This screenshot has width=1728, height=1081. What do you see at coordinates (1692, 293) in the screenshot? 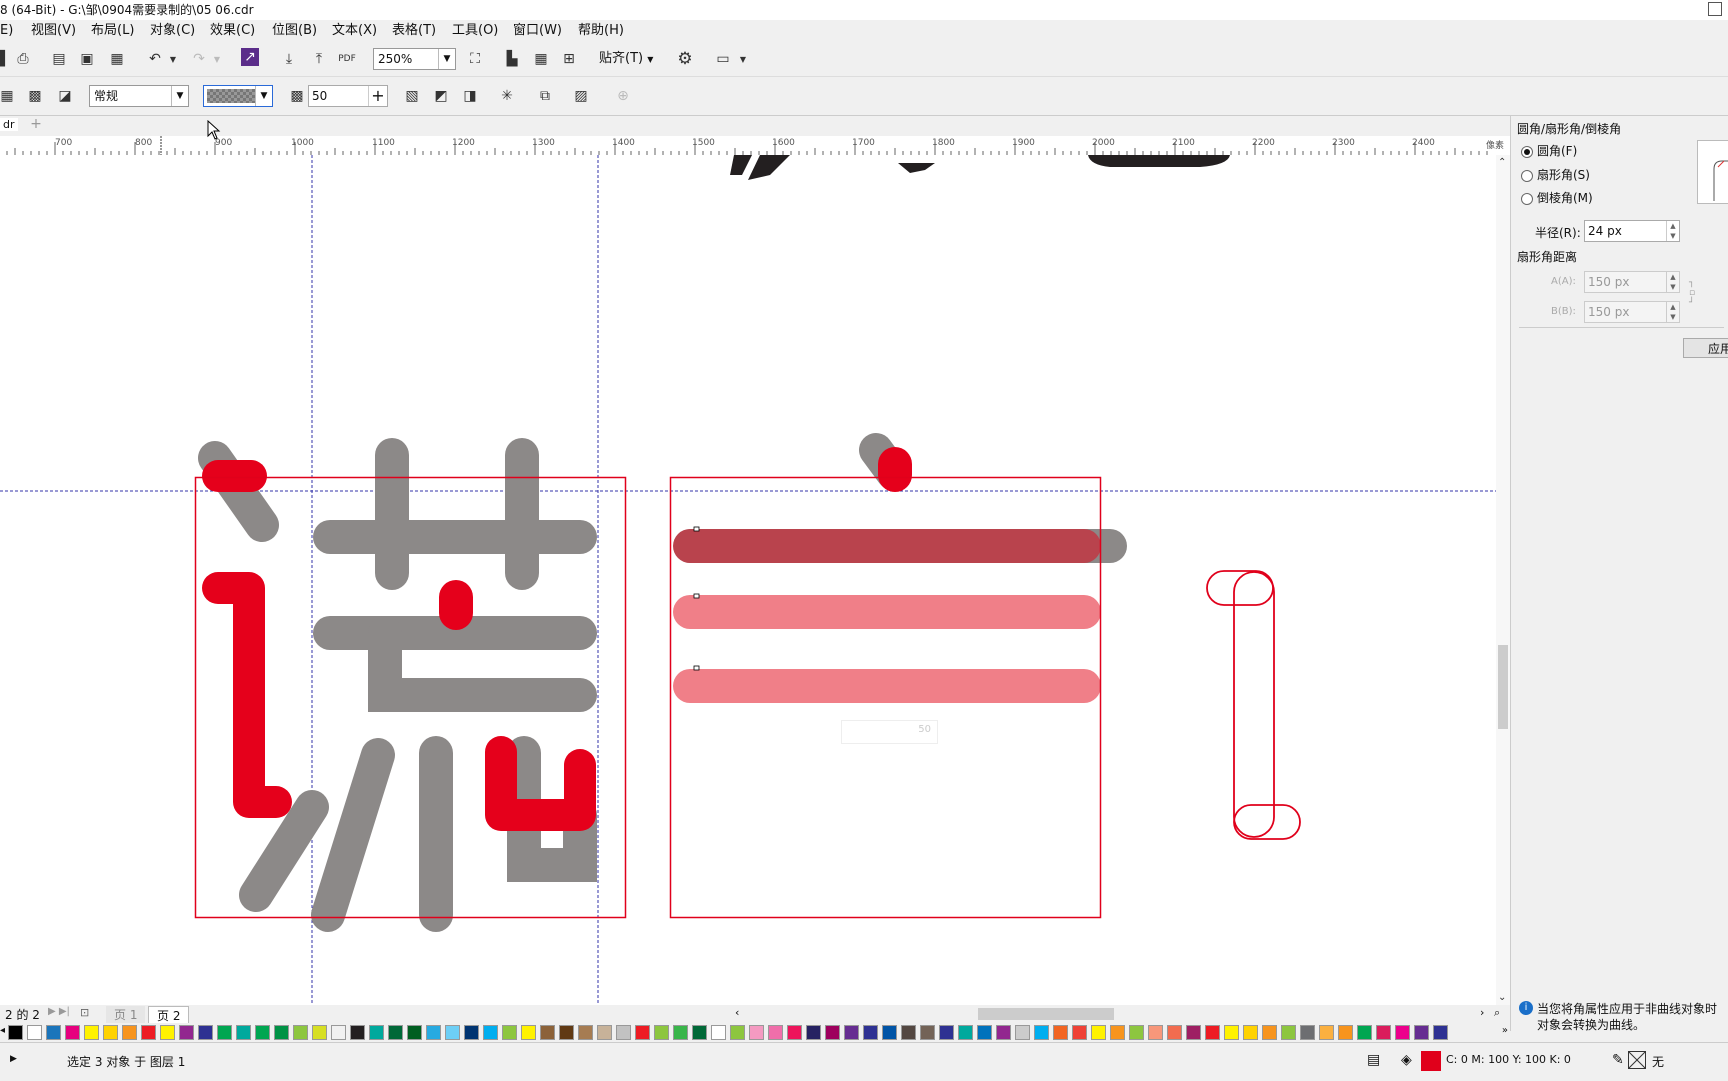
I see `lock-ratio-icon: ┐ ▫ ┘` at bounding box center [1692, 293].